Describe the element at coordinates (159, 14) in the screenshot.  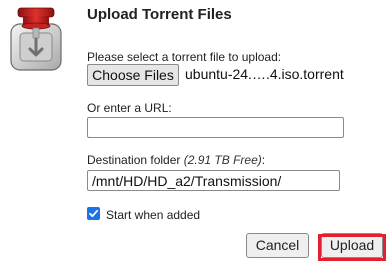
I see `dialog-title: Upload Torrent Files` at that location.